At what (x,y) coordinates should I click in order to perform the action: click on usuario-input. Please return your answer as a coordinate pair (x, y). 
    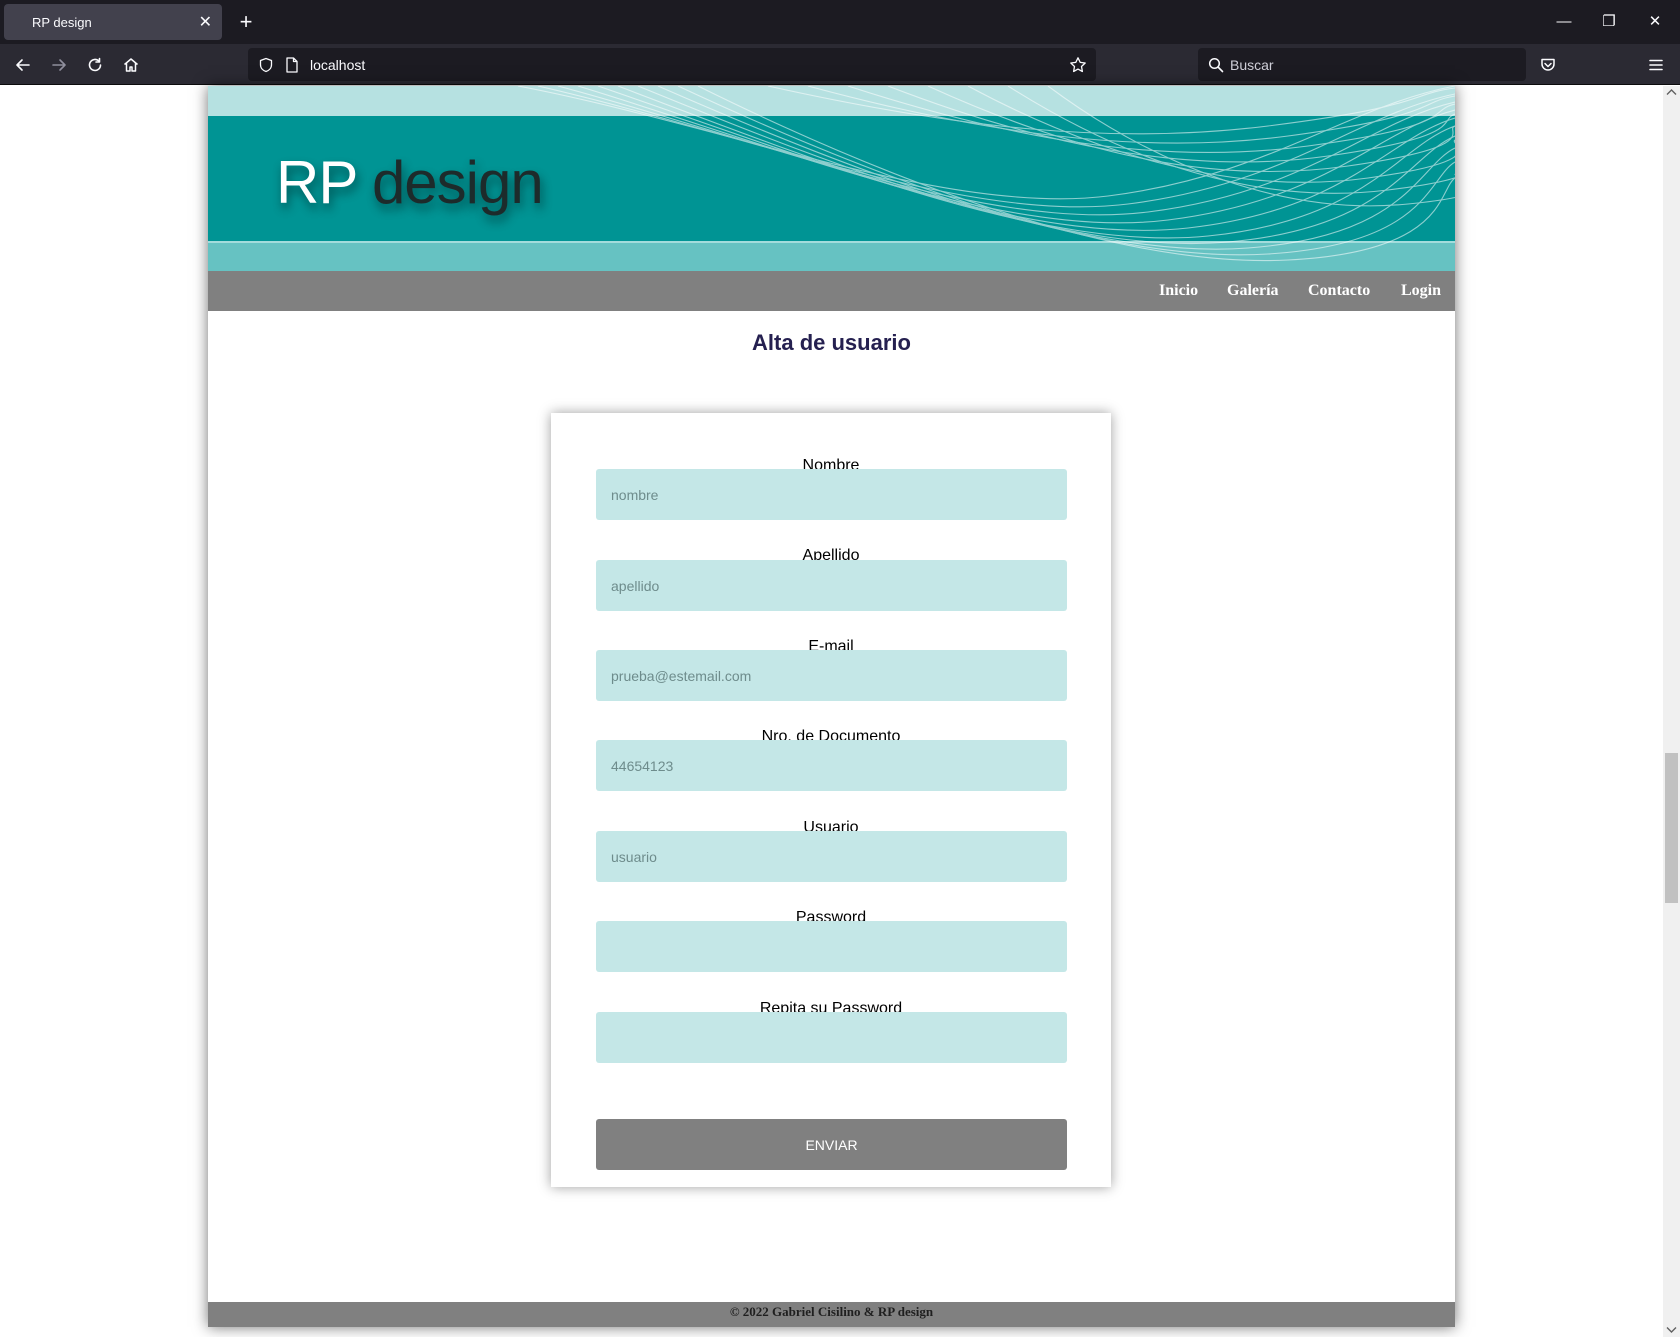
    Looking at the image, I should click on (831, 856).